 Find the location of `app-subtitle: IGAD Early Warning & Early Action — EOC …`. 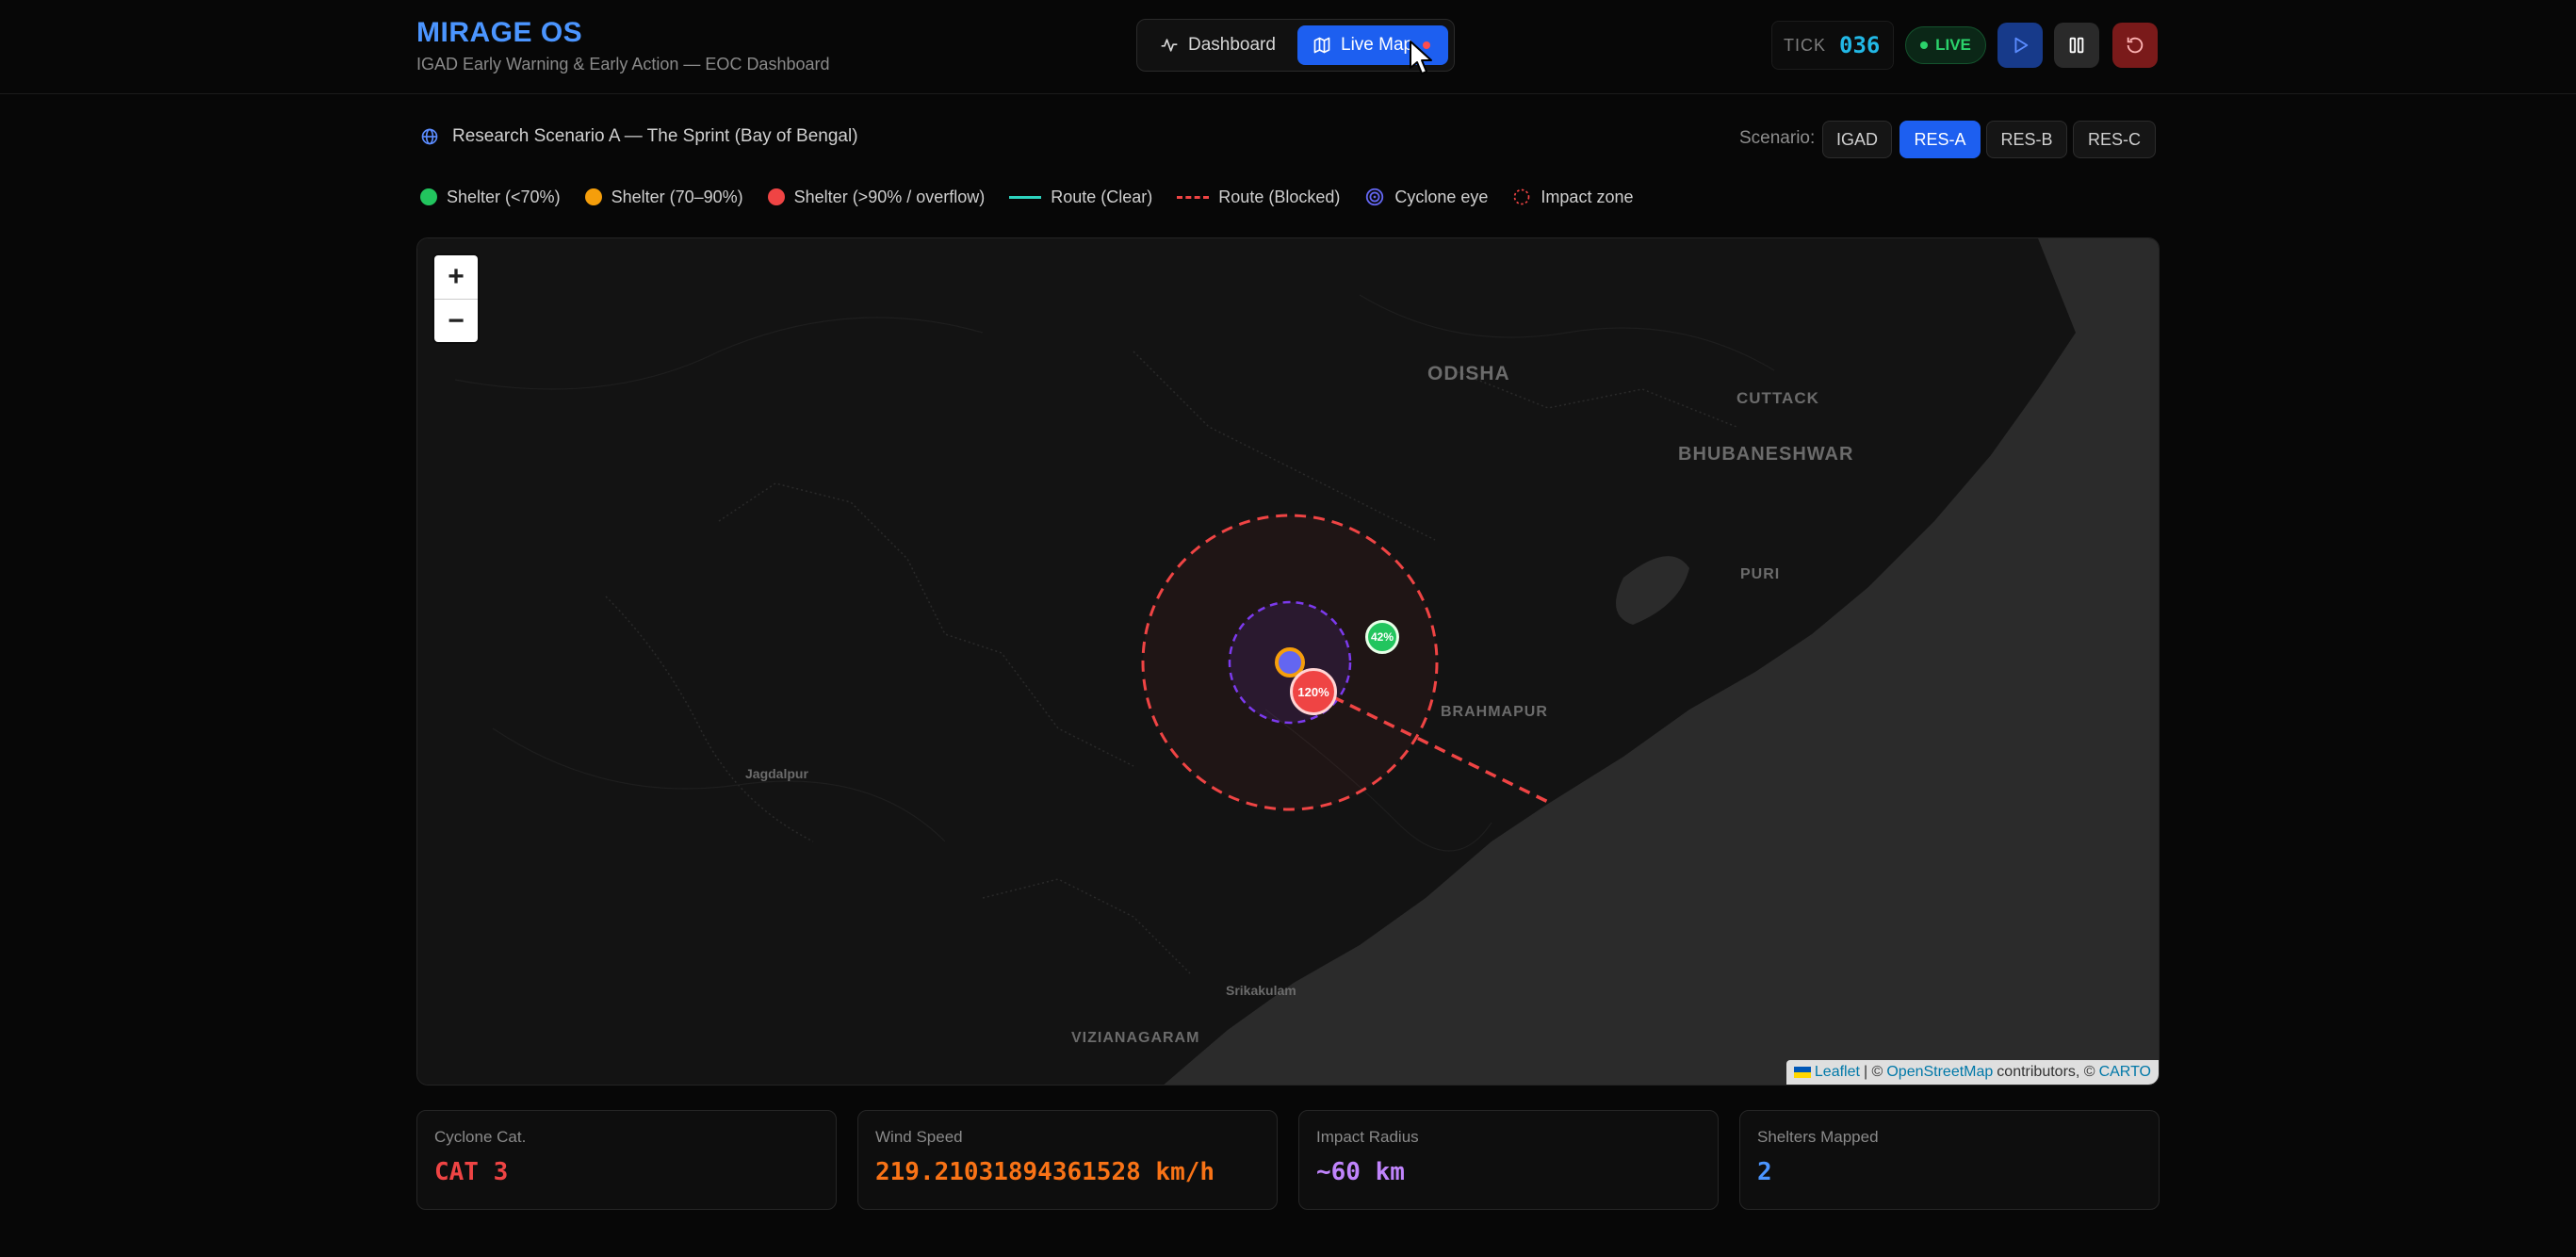

app-subtitle: IGAD Early Warning & Early Action — EOC … is located at coordinates (623, 64).